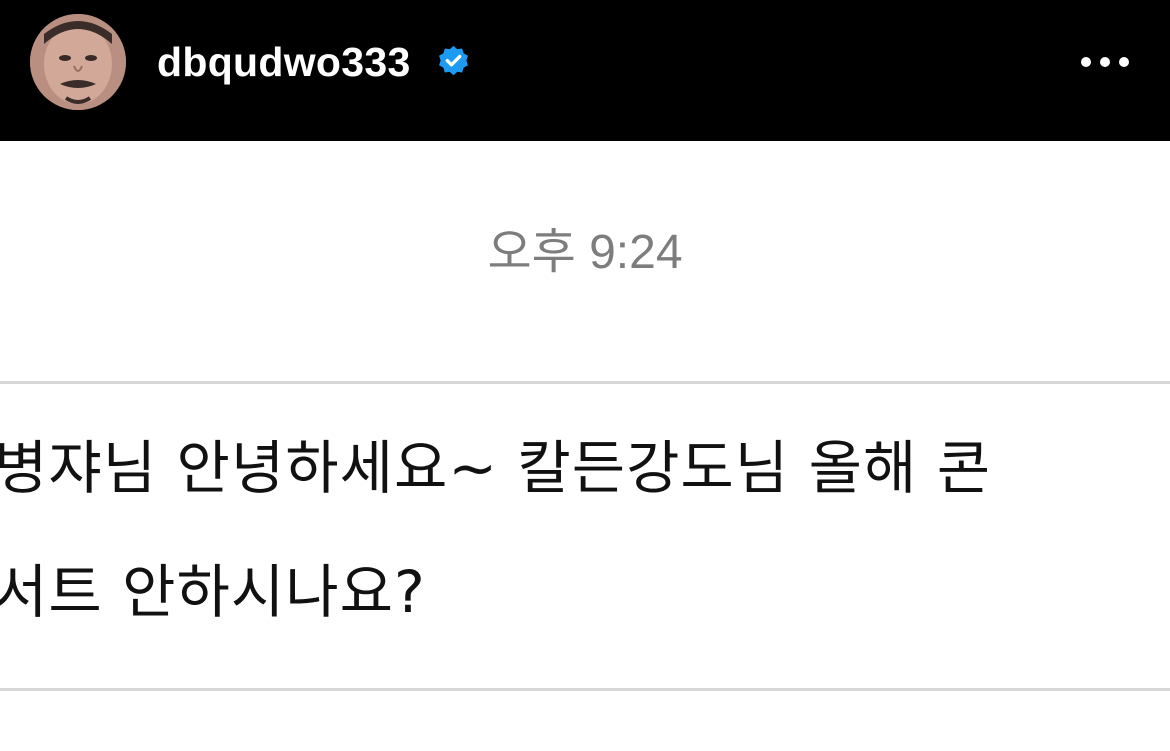 This screenshot has height=751, width=1170. What do you see at coordinates (453, 61) in the screenshot?
I see `verified-badge-icon` at bounding box center [453, 61].